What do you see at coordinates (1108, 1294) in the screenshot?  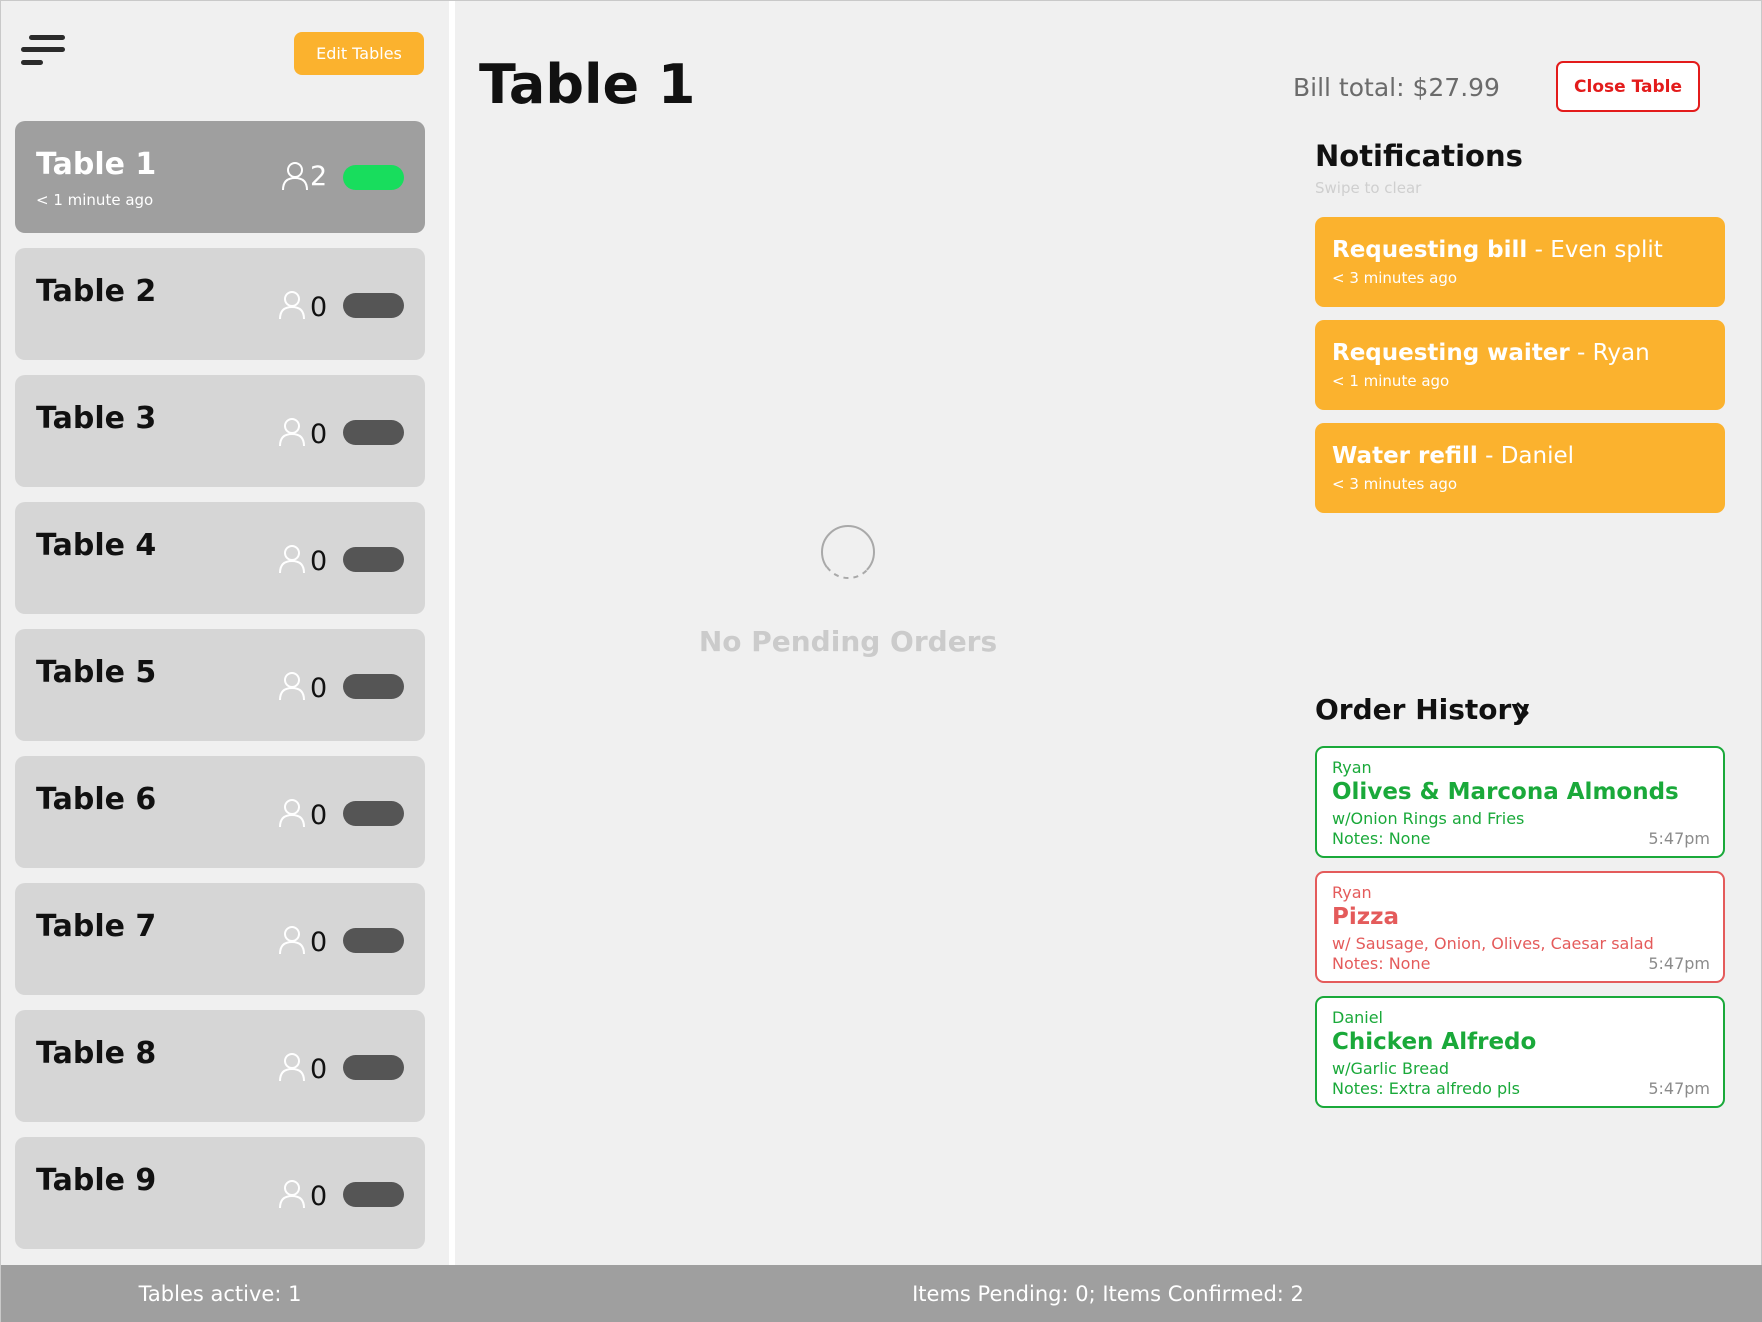 I see `items-status: Items Pending: 0; Items Confirmed: 2` at bounding box center [1108, 1294].